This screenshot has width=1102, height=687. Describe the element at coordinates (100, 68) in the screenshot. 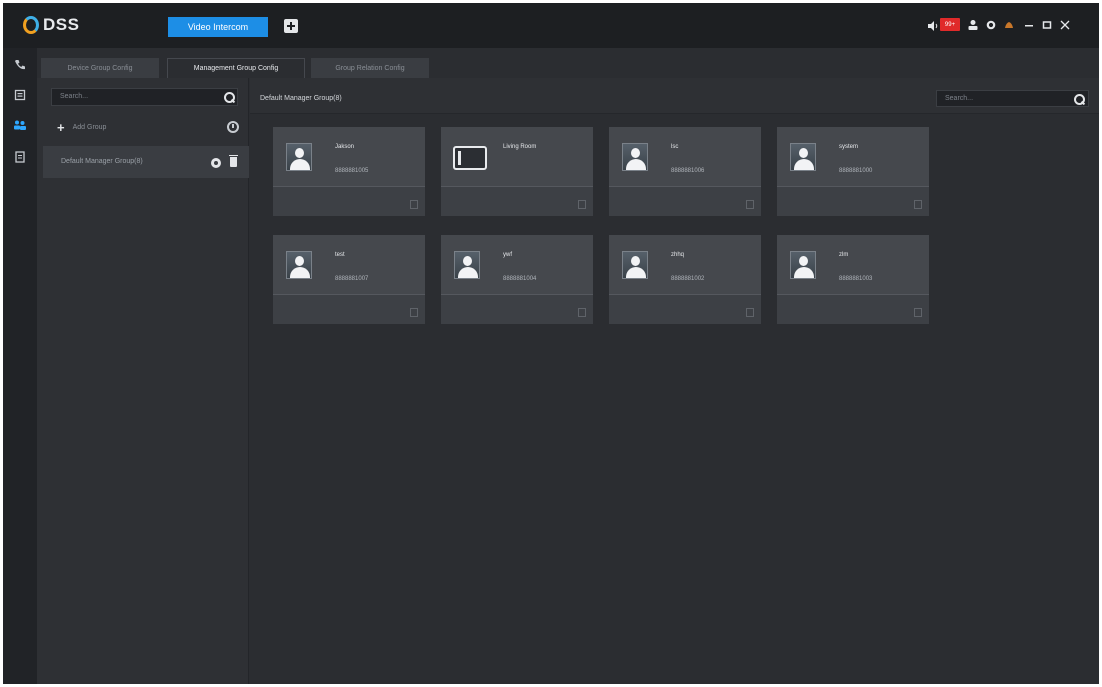

I see `tab-device-group-config: Device Group Config` at that location.